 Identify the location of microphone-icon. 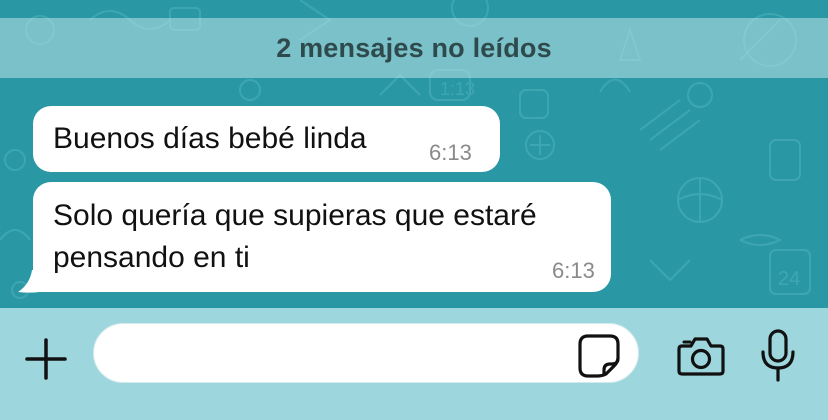
(778, 356).